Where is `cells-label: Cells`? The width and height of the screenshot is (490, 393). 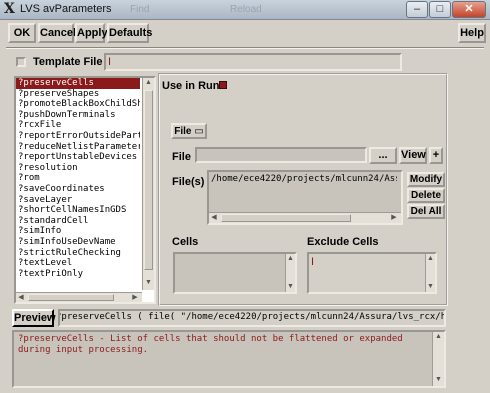
cells-label: Cells is located at coordinates (185, 242).